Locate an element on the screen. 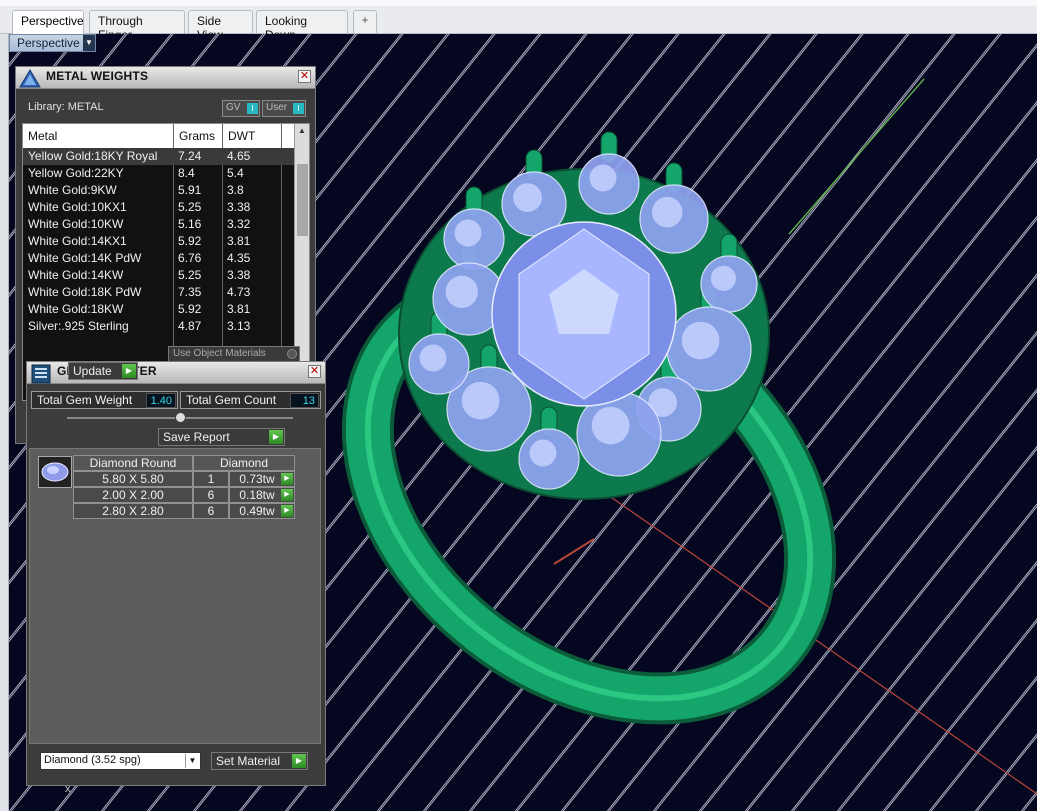 This screenshot has width=1037, height=811. tab-perspective: Perspective is located at coordinates (48, 22).